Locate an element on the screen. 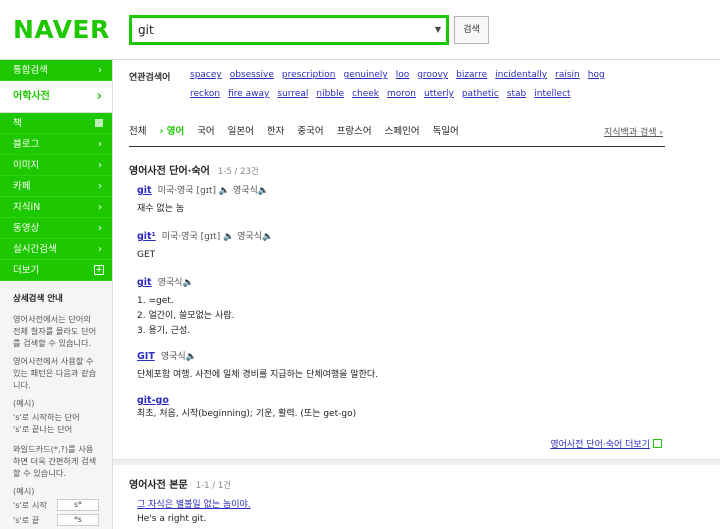  dict-entry: git 미국·영국 [gɪt] 🔈 영국식🔈 재수 없는 놈 is located at coordinates (407, 200).